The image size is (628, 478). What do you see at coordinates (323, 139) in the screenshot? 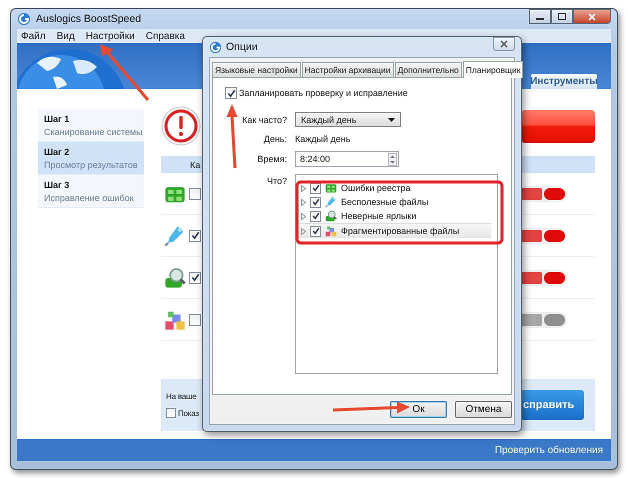
I see `field-value: Каждый день` at bounding box center [323, 139].